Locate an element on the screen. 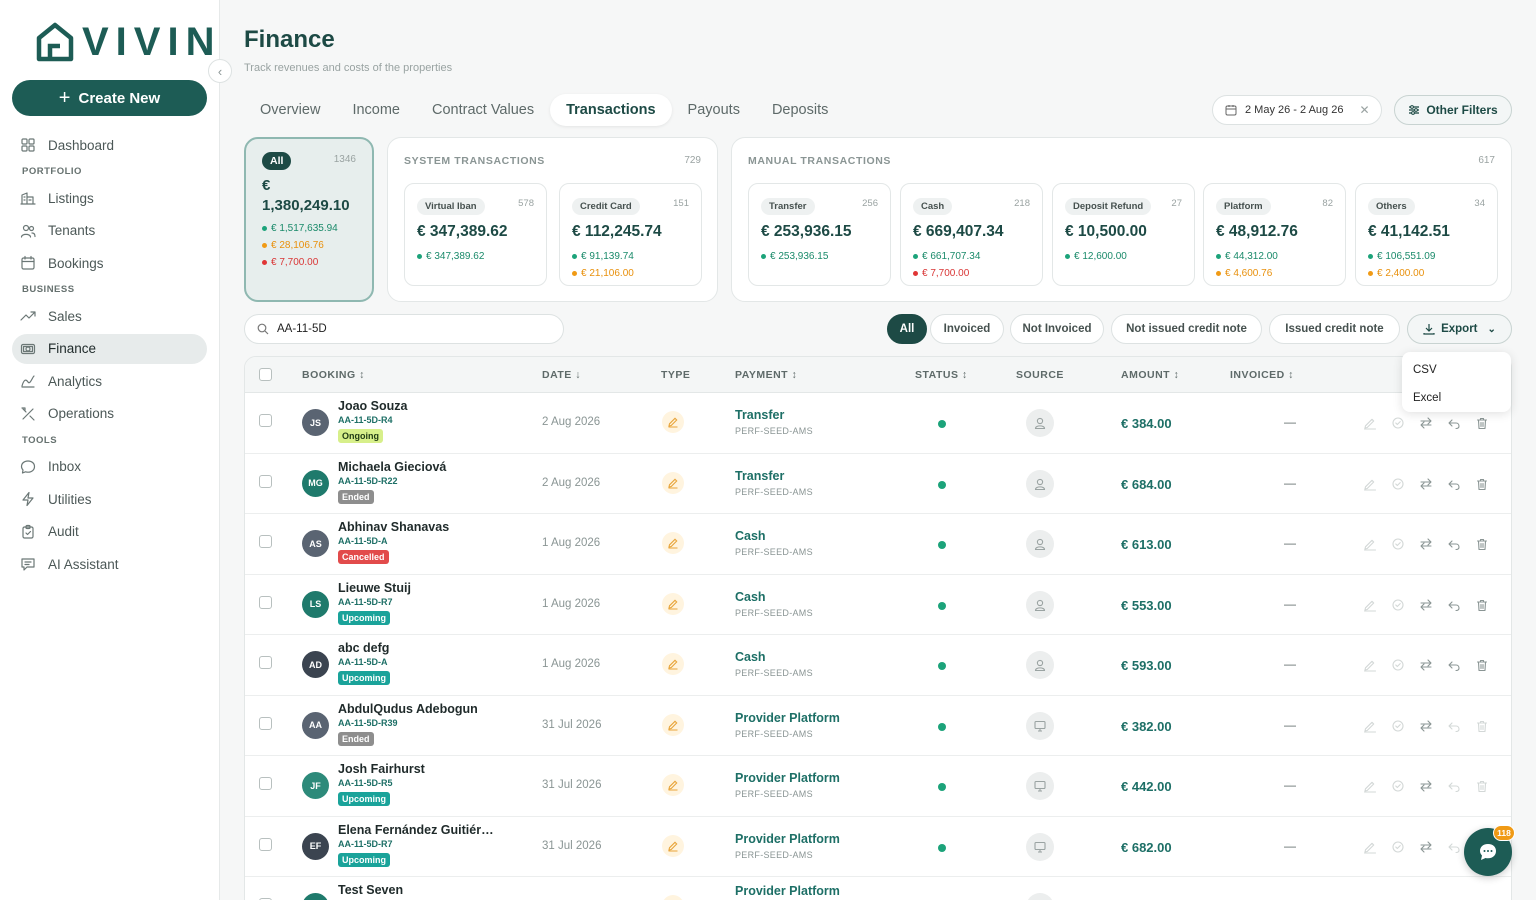 Image resolution: width=1536 pixels, height=900 pixels. booking-guest-name: Lieuwe Stuij is located at coordinates (374, 588).